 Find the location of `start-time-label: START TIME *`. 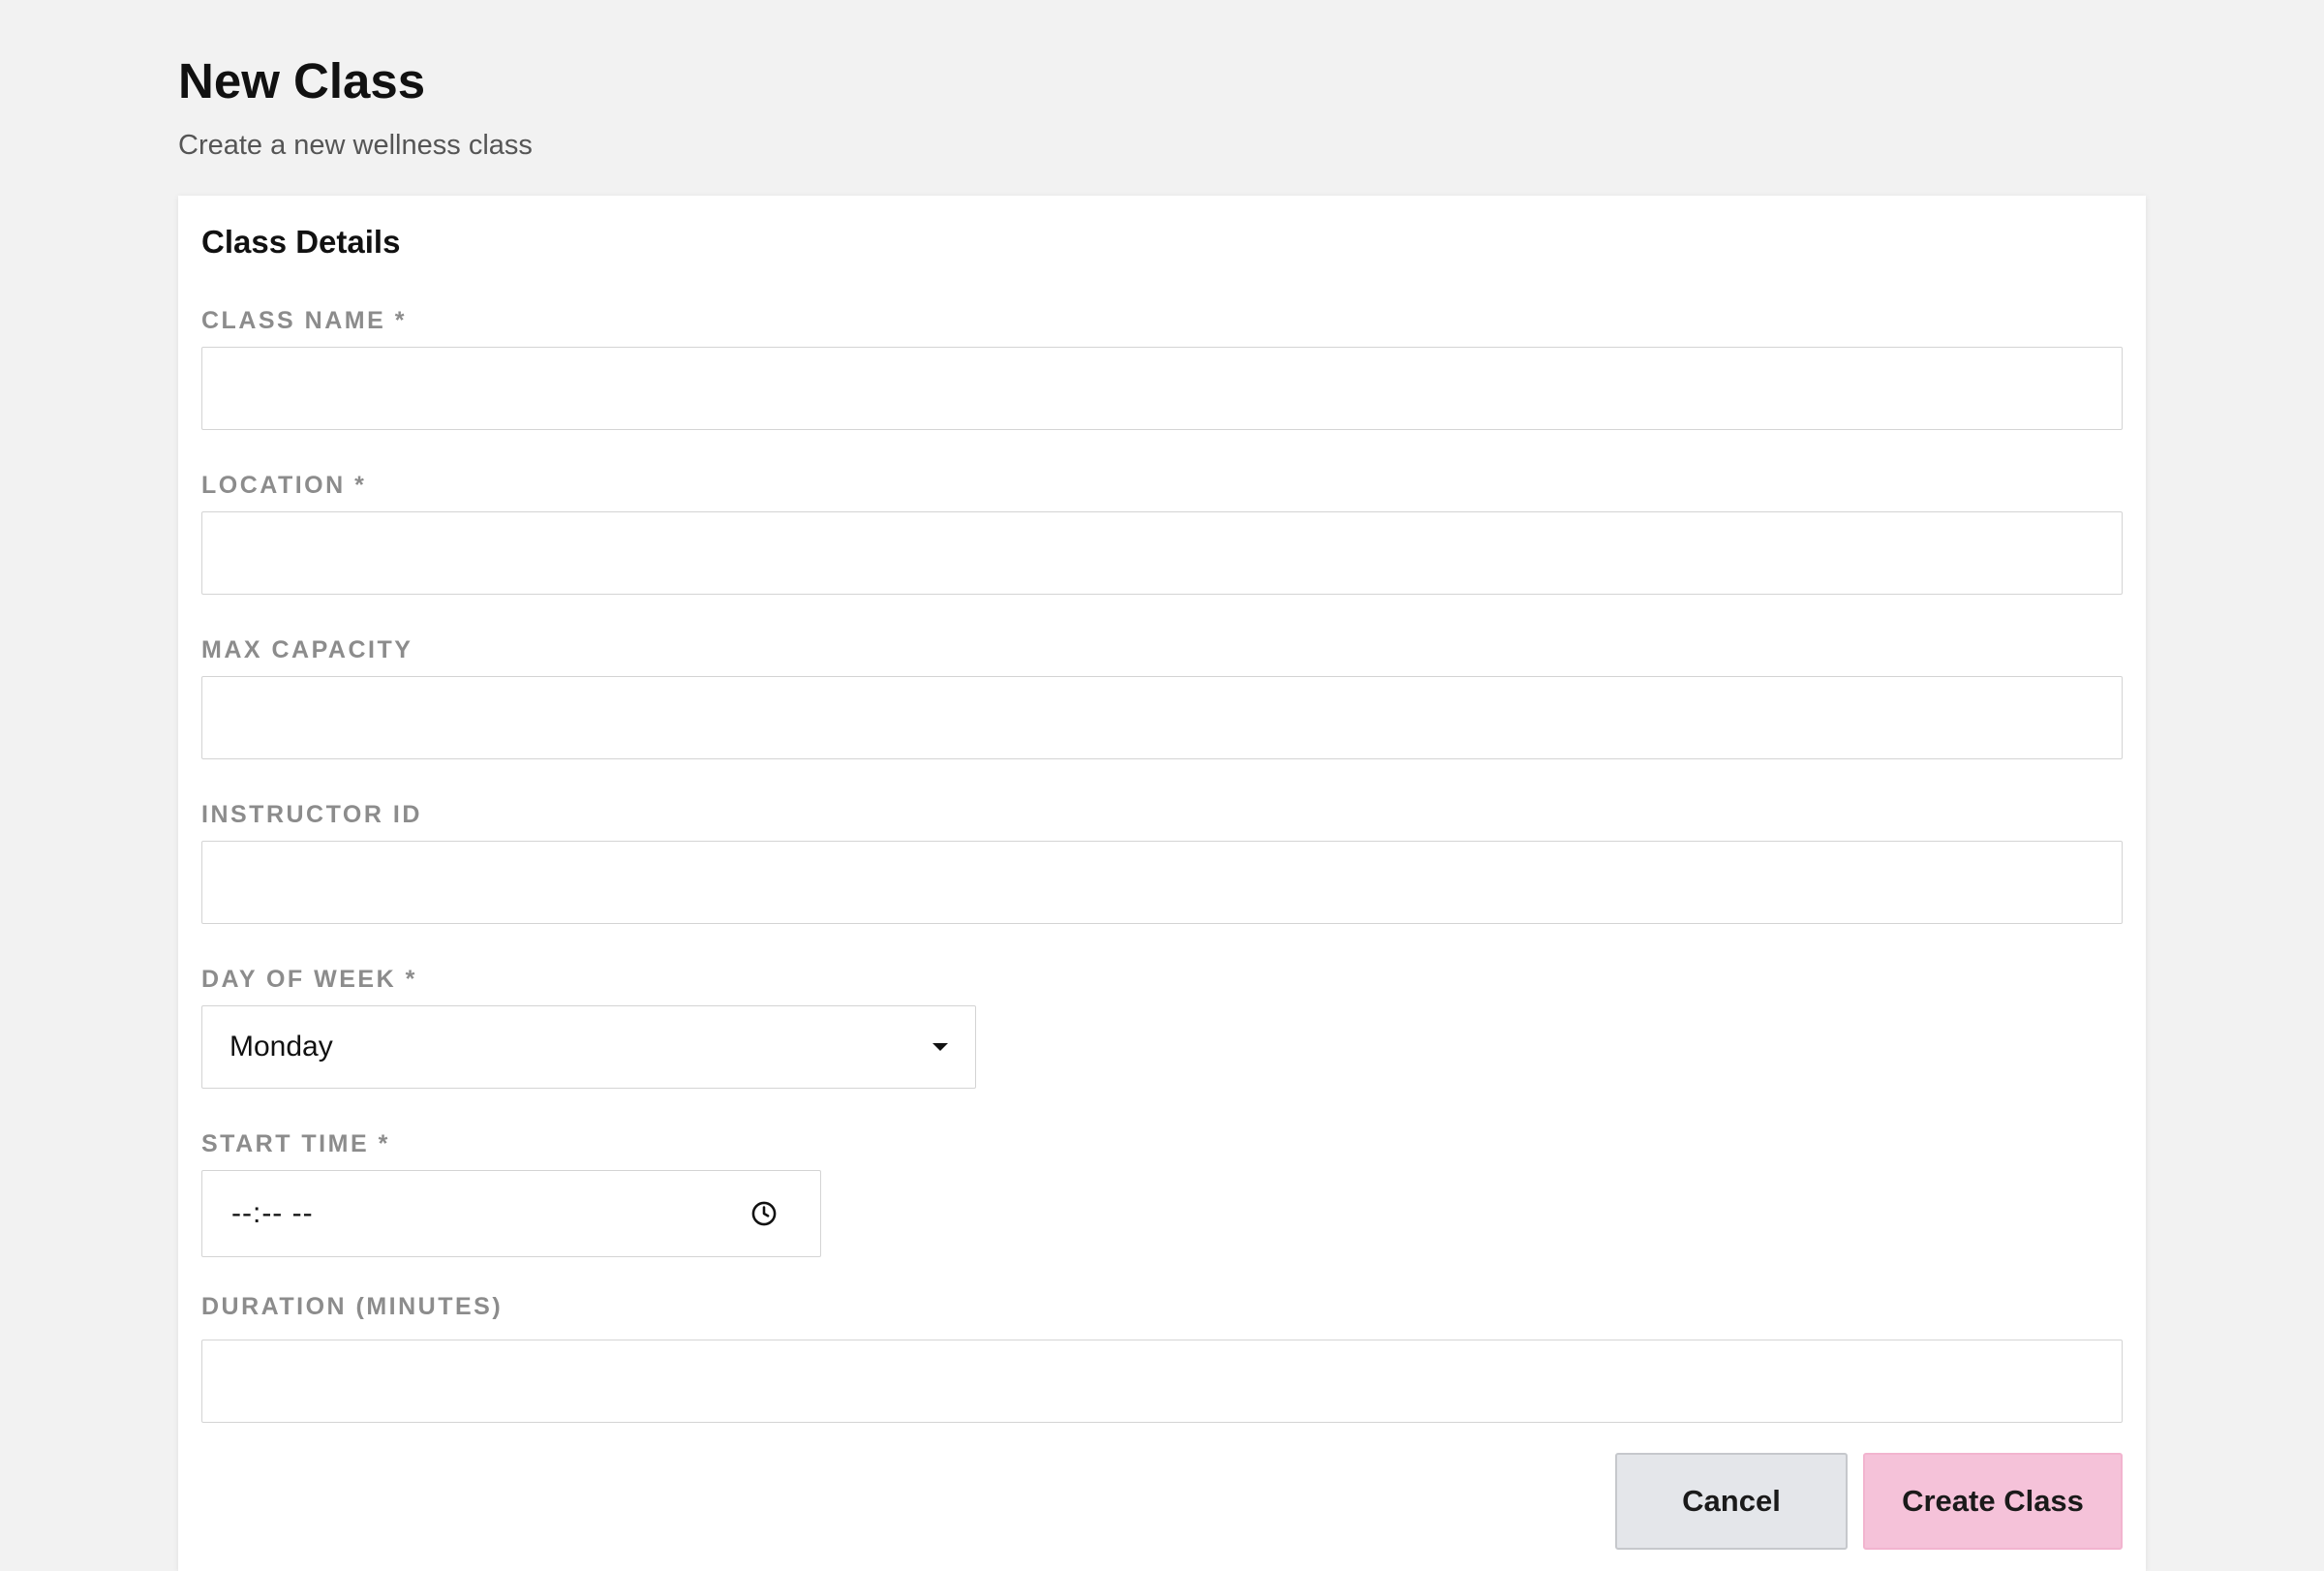

start-time-label: START TIME * is located at coordinates (295, 1144).